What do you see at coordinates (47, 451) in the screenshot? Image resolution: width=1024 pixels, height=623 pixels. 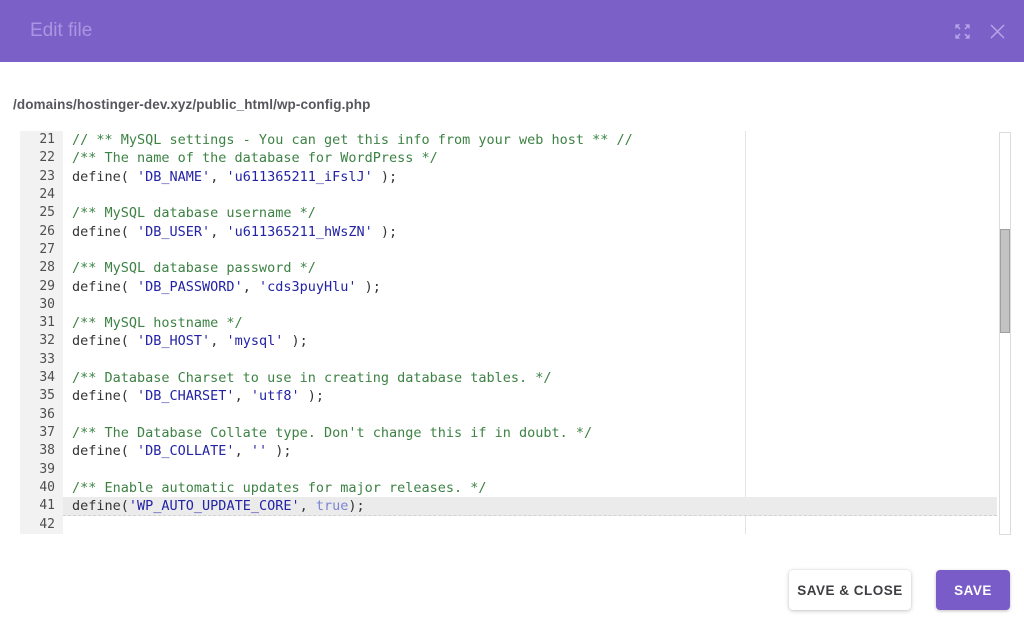 I see `line-number: 38` at bounding box center [47, 451].